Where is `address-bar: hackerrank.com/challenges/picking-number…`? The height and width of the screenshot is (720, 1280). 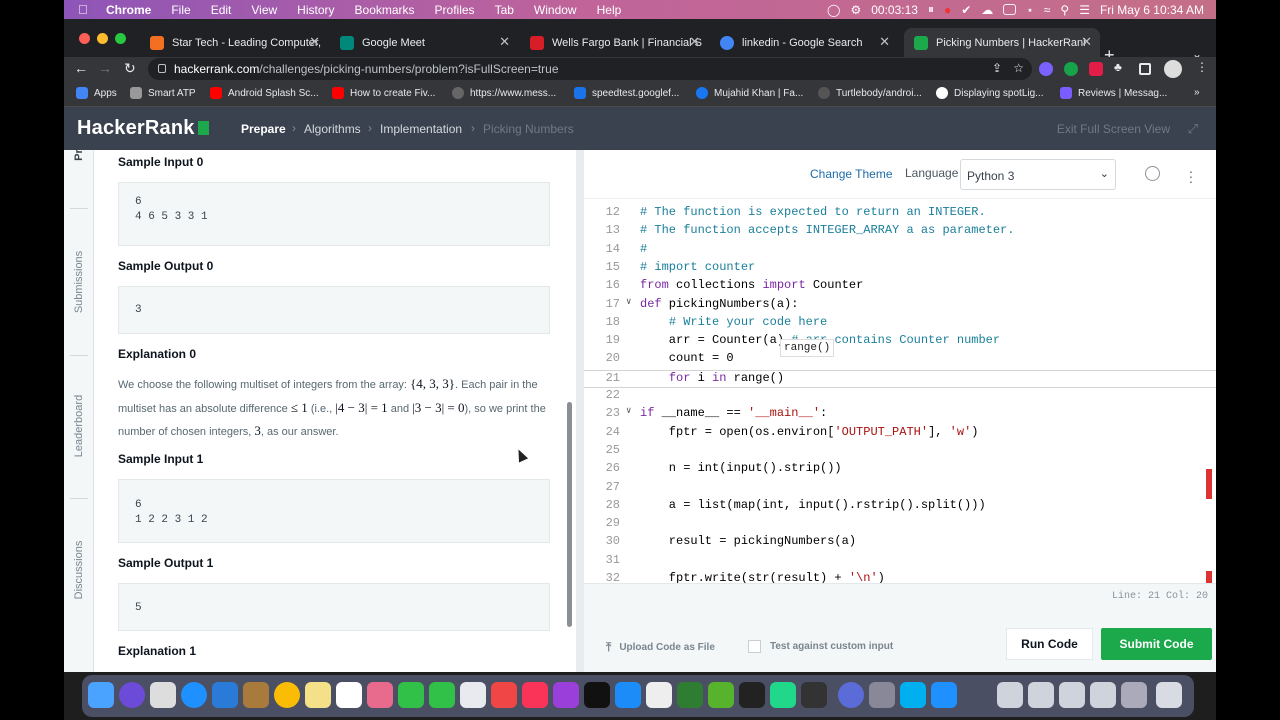
address-bar: hackerrank.com/challenges/picking-number… is located at coordinates (590, 69).